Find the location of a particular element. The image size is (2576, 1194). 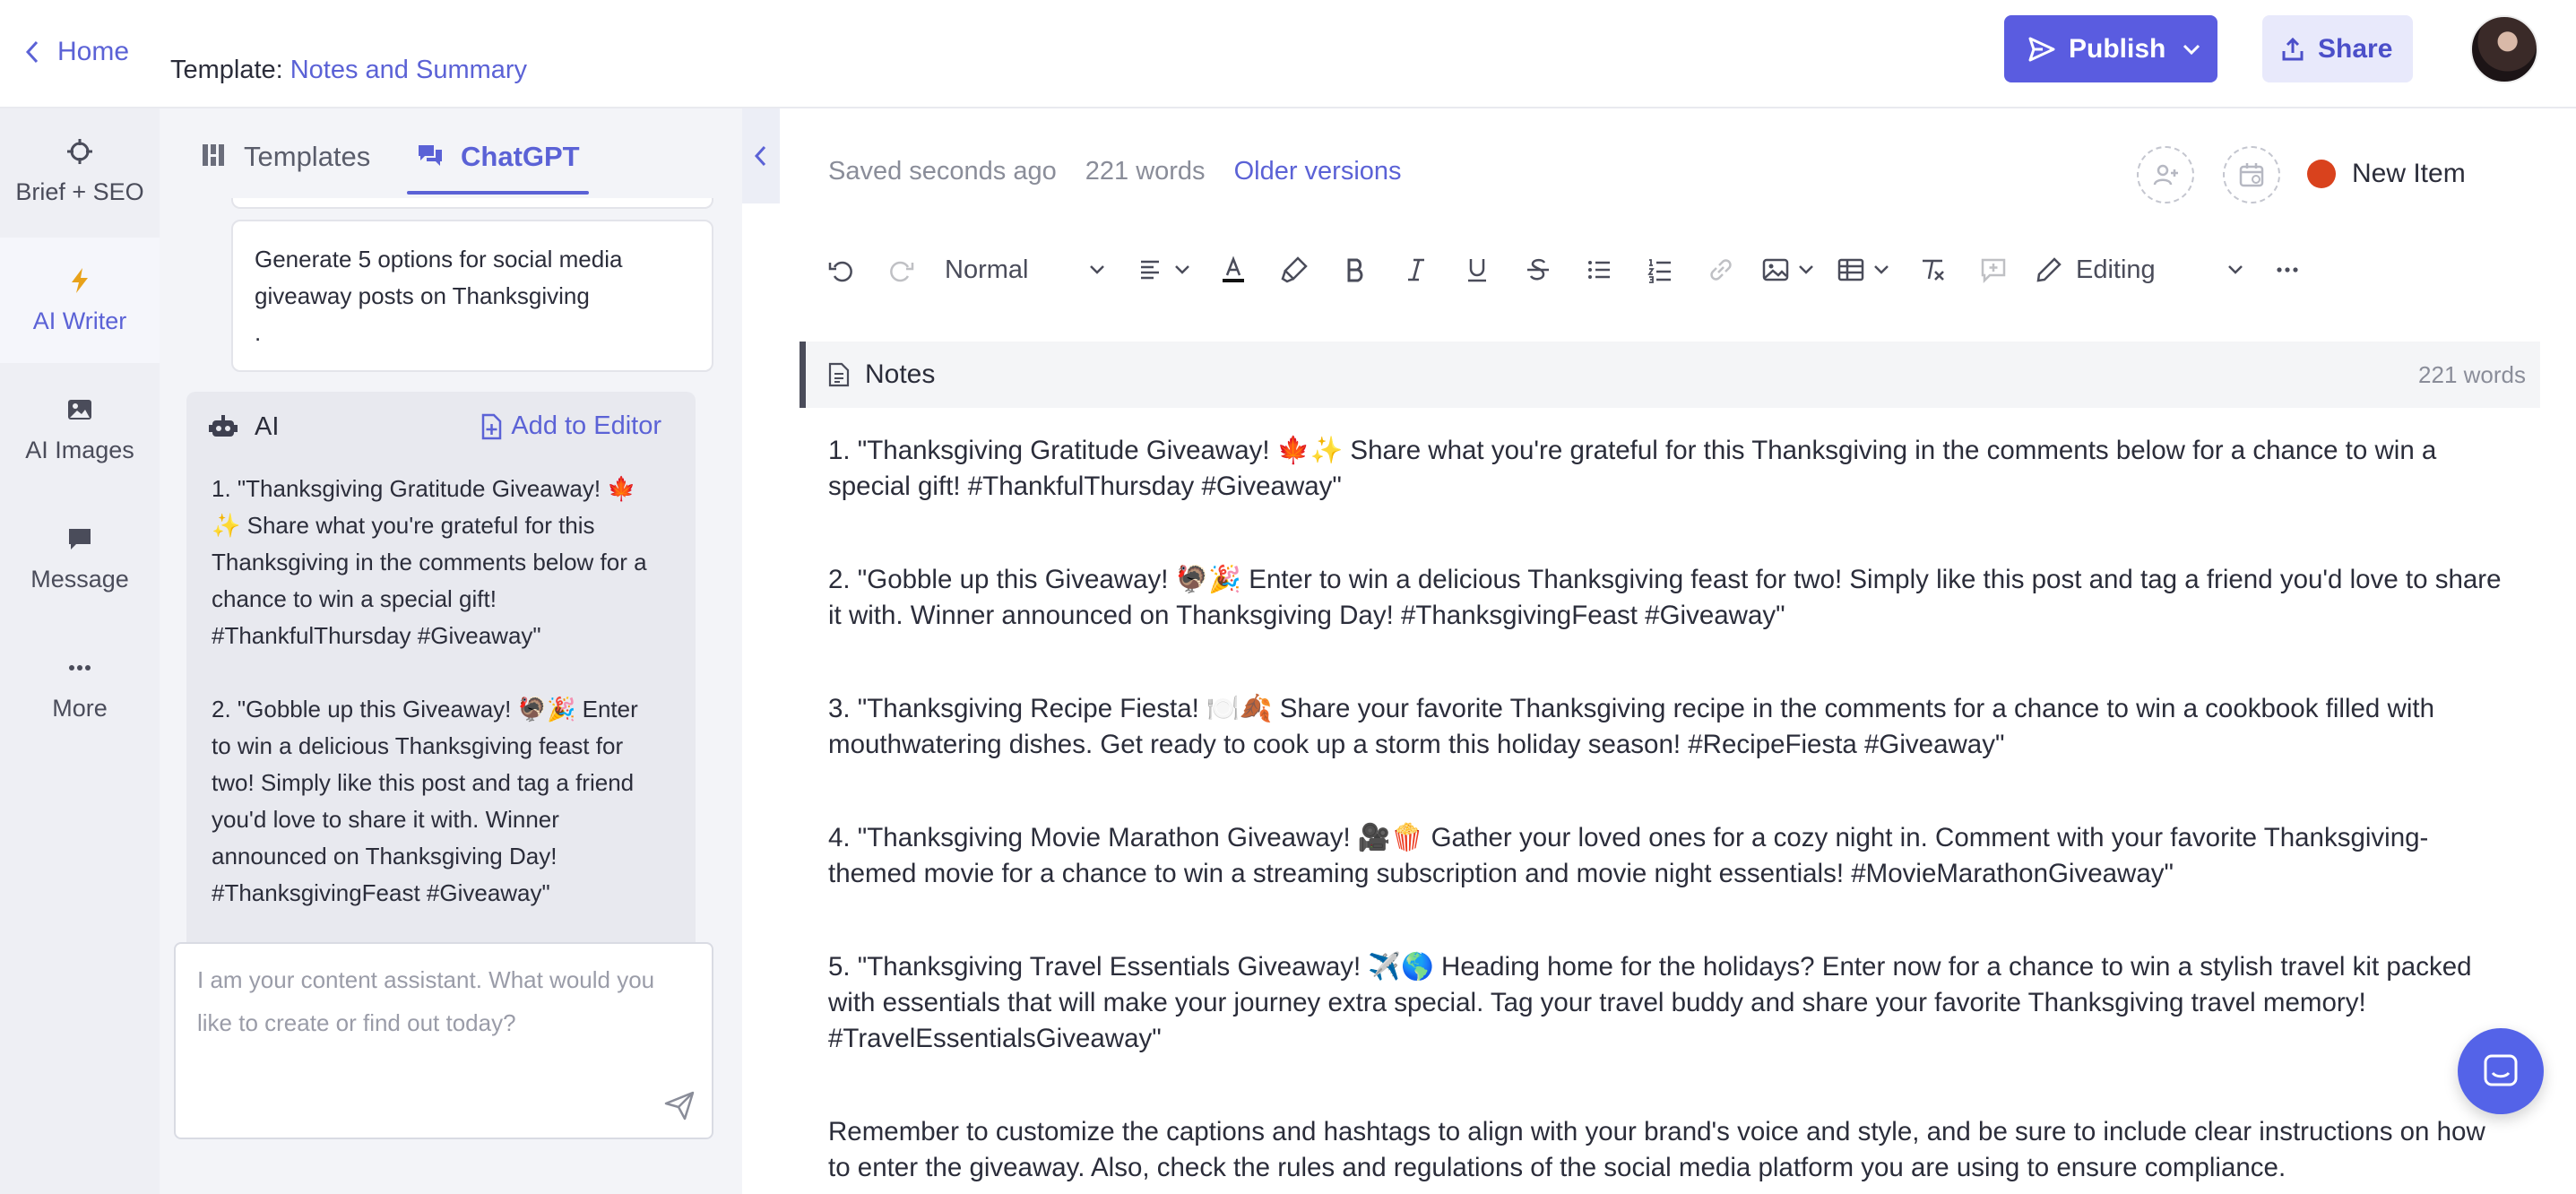

insert-image-button is located at coordinates (1789, 270).